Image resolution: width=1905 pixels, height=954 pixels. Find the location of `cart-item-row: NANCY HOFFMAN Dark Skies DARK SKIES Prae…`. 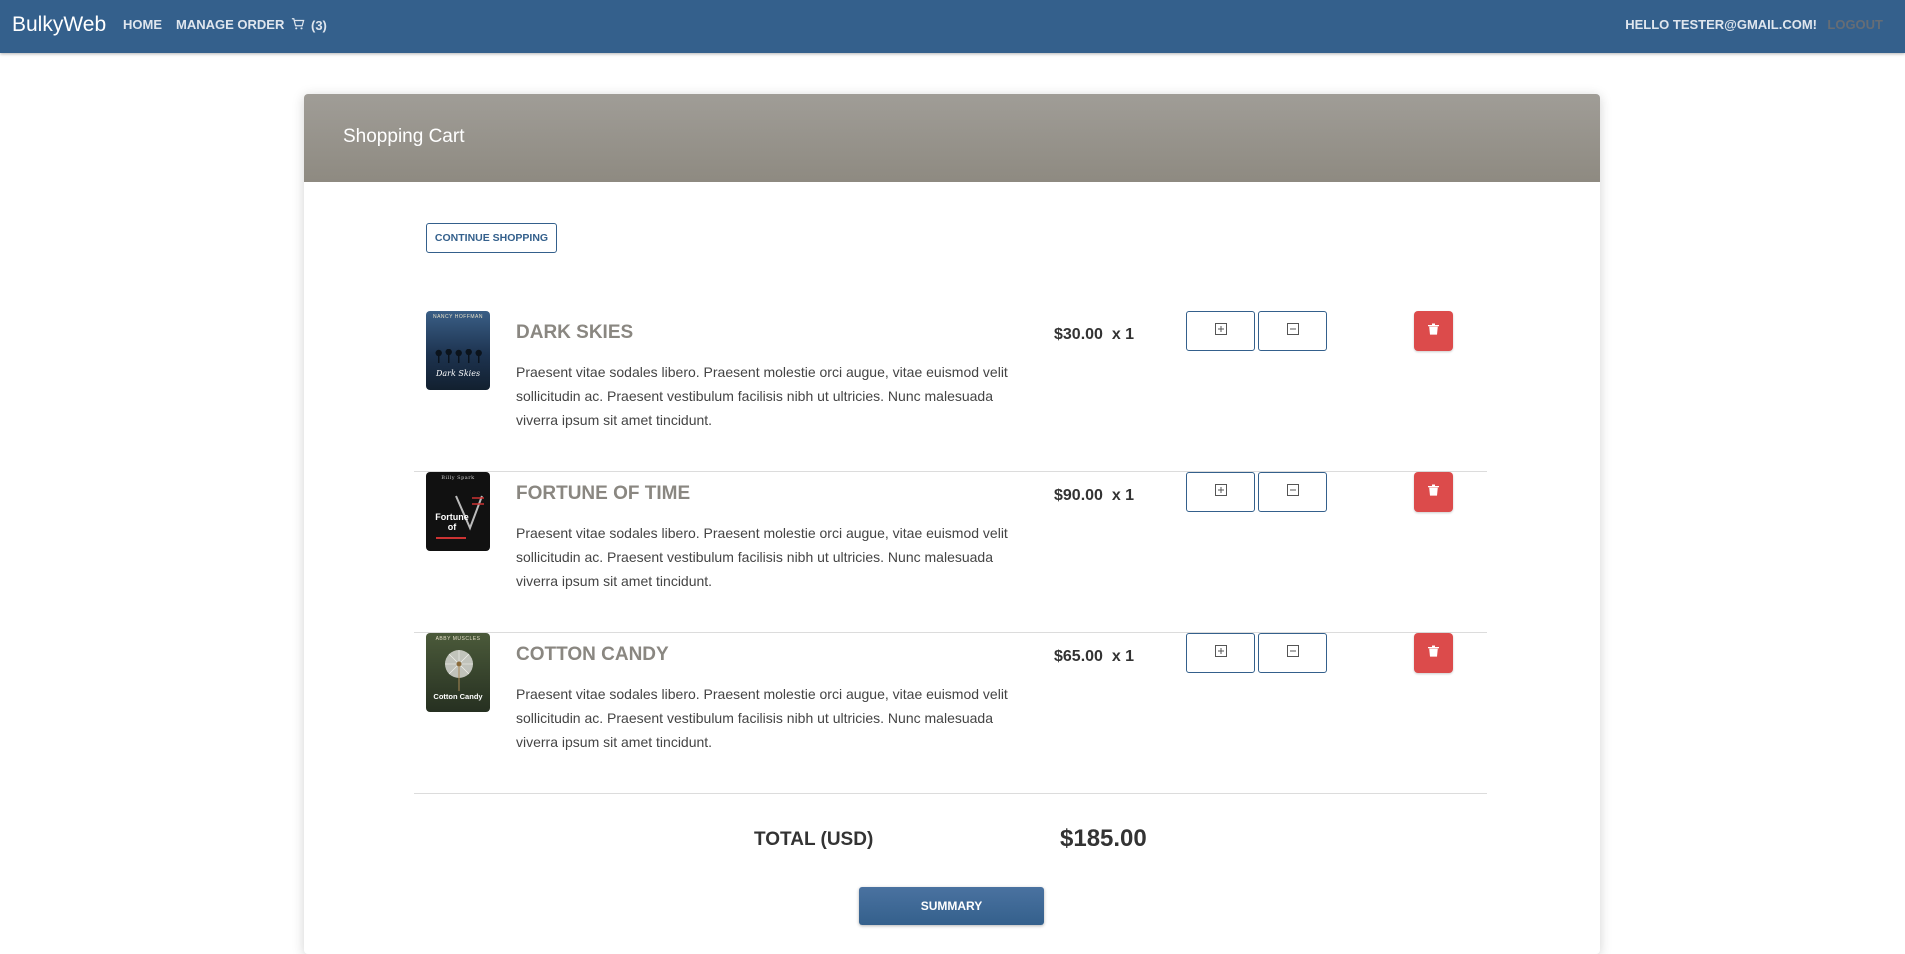

cart-item-row: NANCY HOFFMAN Dark Skies DARK SKIES Prae… is located at coordinates (950, 391).